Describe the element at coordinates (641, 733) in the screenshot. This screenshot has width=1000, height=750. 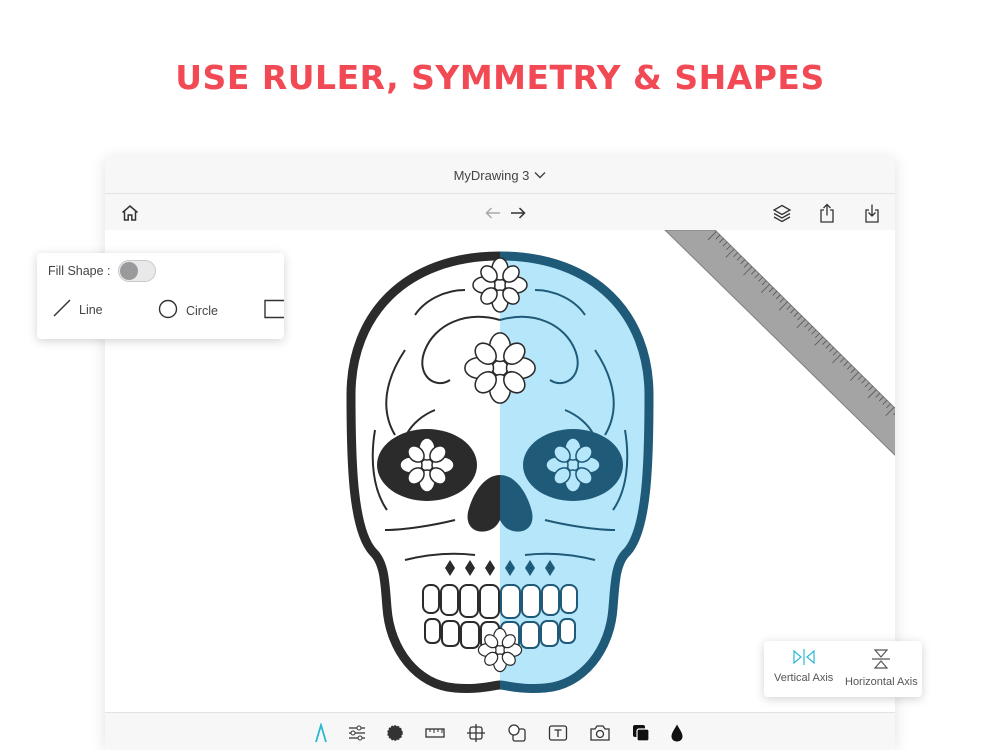
I see `layers-color-icon` at that location.